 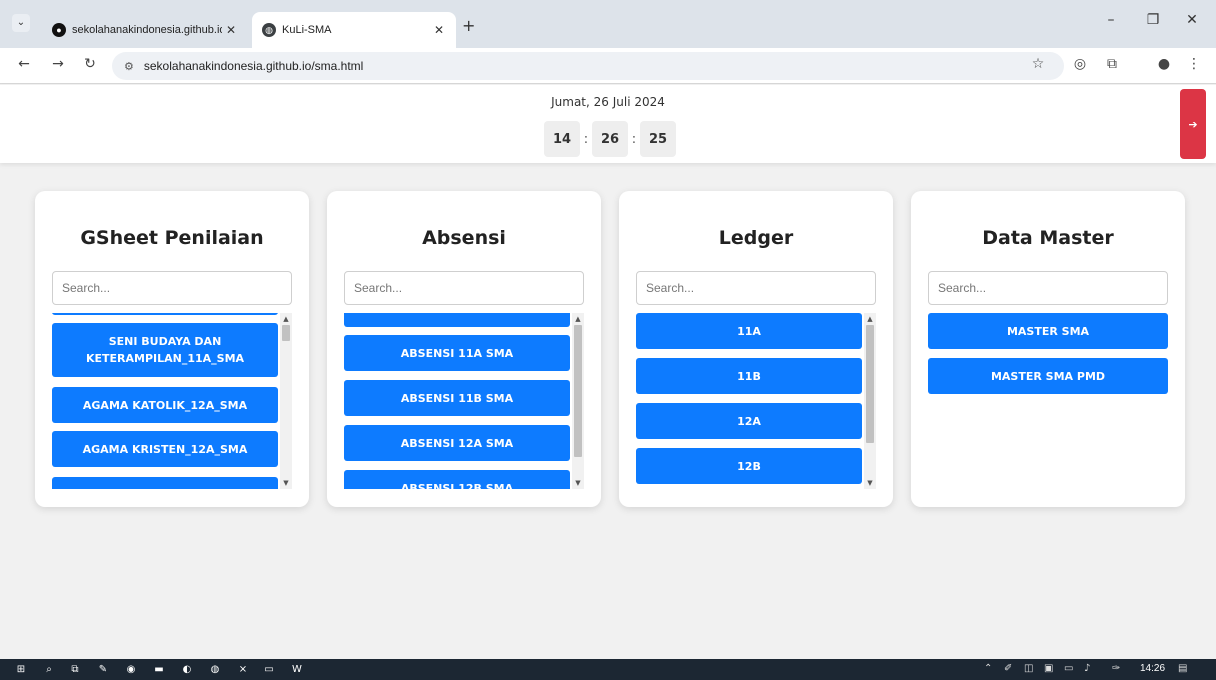 What do you see at coordinates (468, 25) in the screenshot?
I see `new-tab-button: +` at bounding box center [468, 25].